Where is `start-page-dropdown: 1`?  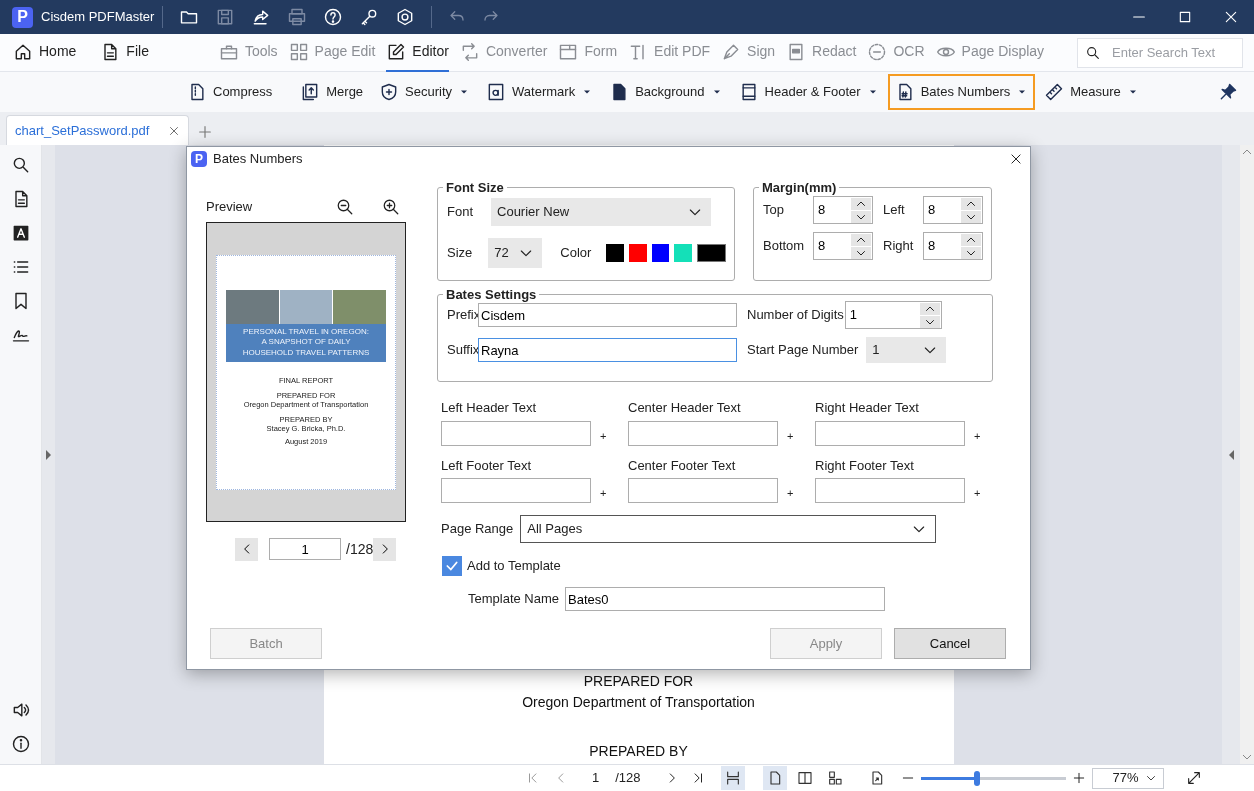
start-page-dropdown: 1 is located at coordinates (906, 350).